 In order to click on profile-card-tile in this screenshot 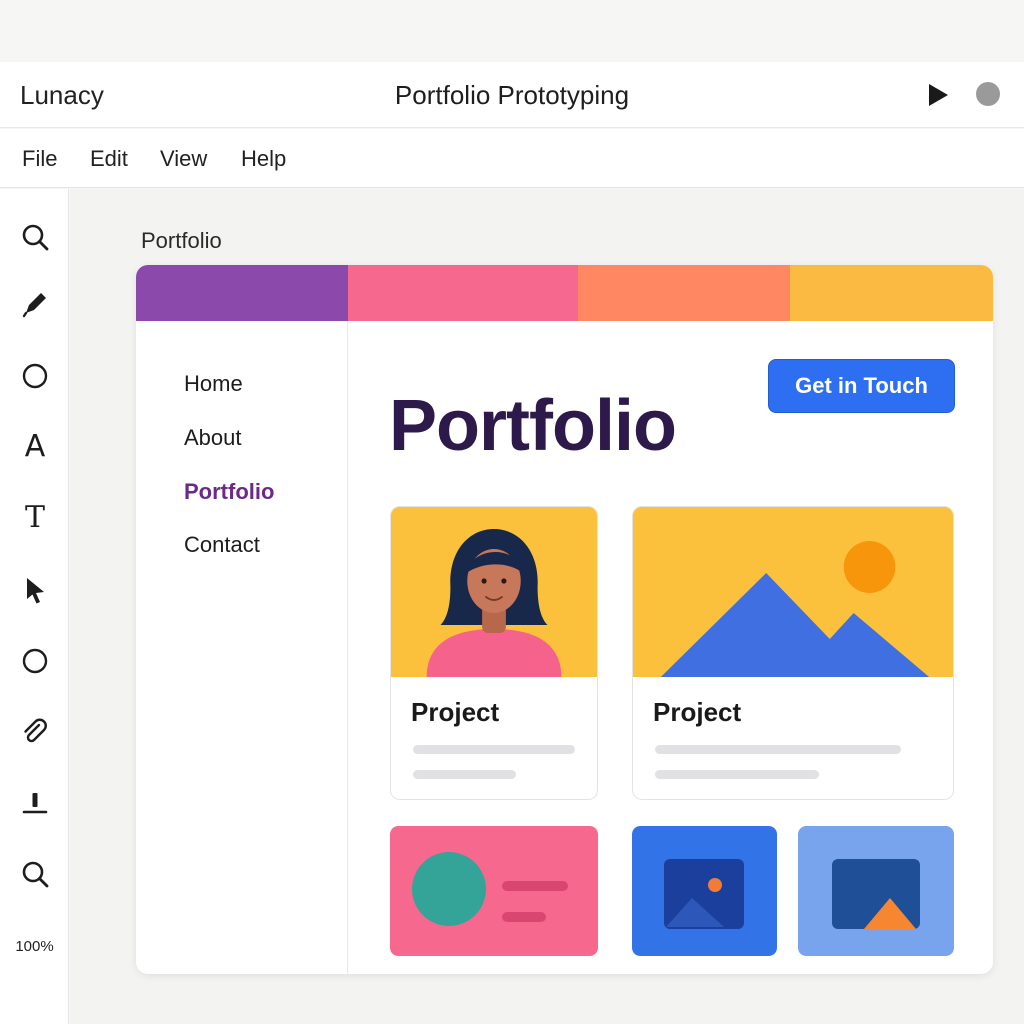, I will do `click(494, 891)`.